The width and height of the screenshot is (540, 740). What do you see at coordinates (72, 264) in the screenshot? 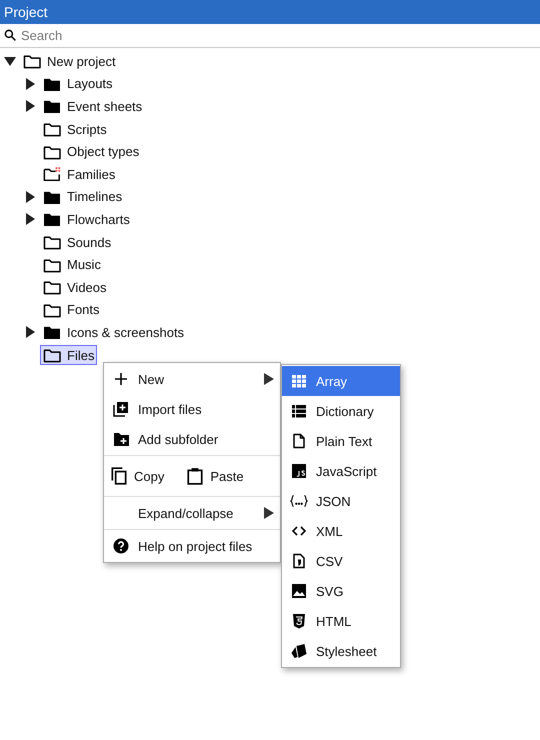
I see `tree-item: Music` at bounding box center [72, 264].